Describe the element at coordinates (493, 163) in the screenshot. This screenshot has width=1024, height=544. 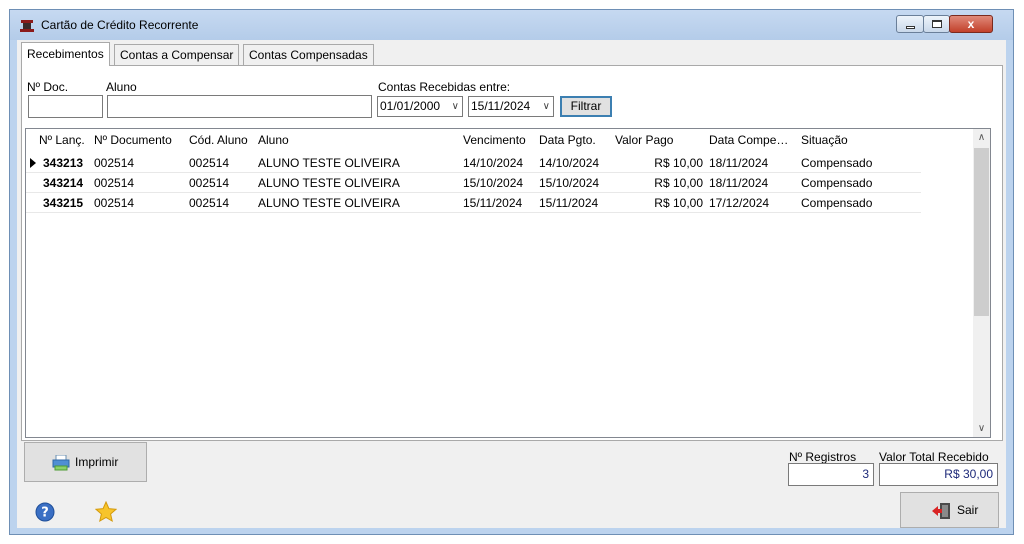
I see `cell-vencimento: 14/10/2024` at that location.